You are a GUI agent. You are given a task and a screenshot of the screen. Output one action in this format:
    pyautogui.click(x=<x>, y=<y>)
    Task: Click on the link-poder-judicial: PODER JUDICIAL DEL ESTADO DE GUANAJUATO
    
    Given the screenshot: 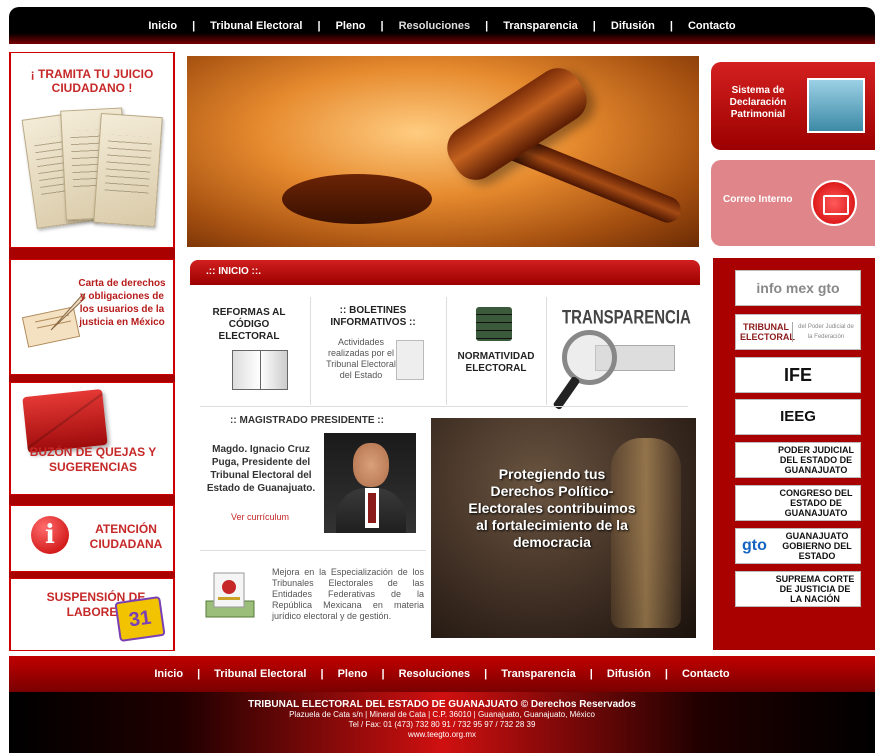 What is the action you would take?
    pyautogui.click(x=798, y=460)
    